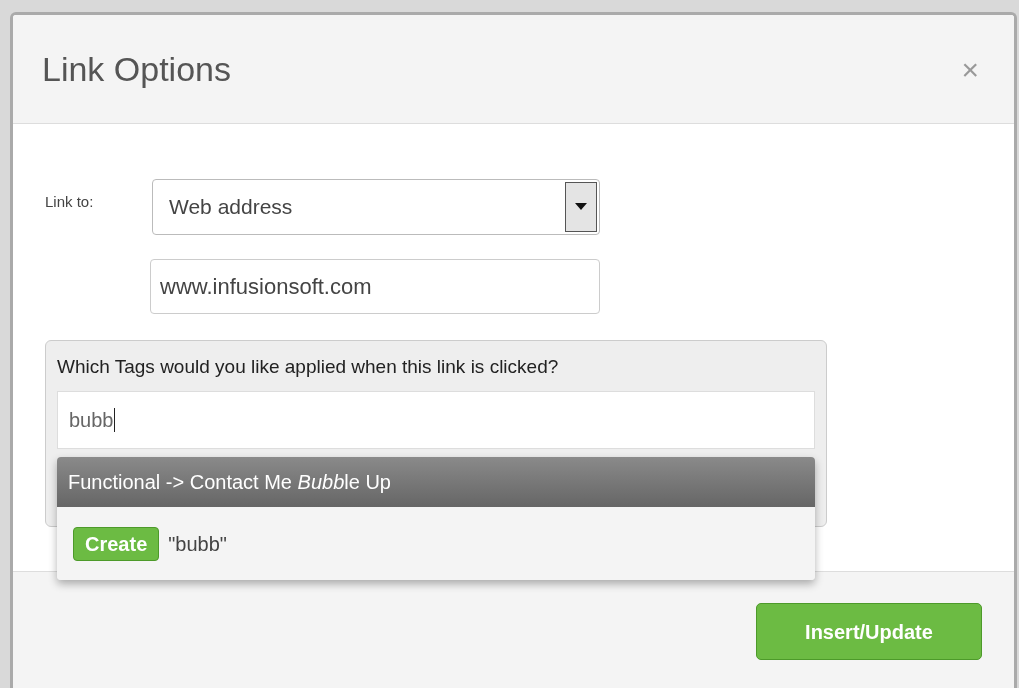 Image resolution: width=1019 pixels, height=688 pixels. What do you see at coordinates (436, 419) in the screenshot?
I see `tag-input-field: bubb` at bounding box center [436, 419].